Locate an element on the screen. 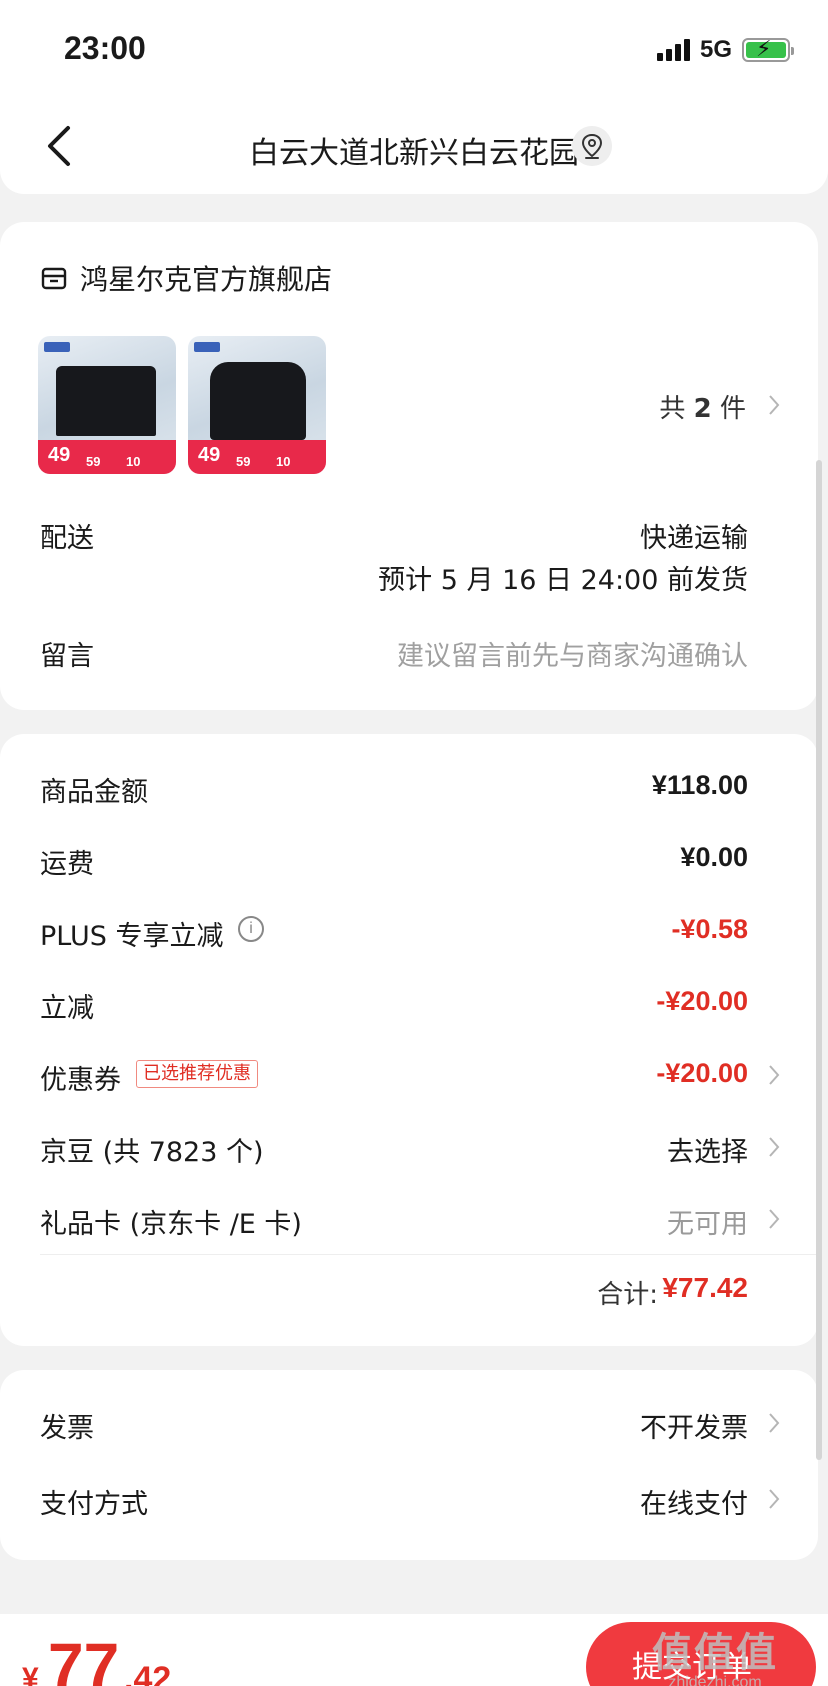 This screenshot has height=1686, width=828. giftcard-label: 礼品卡 (京东卡 /E 卡) is located at coordinates (171, 1224).